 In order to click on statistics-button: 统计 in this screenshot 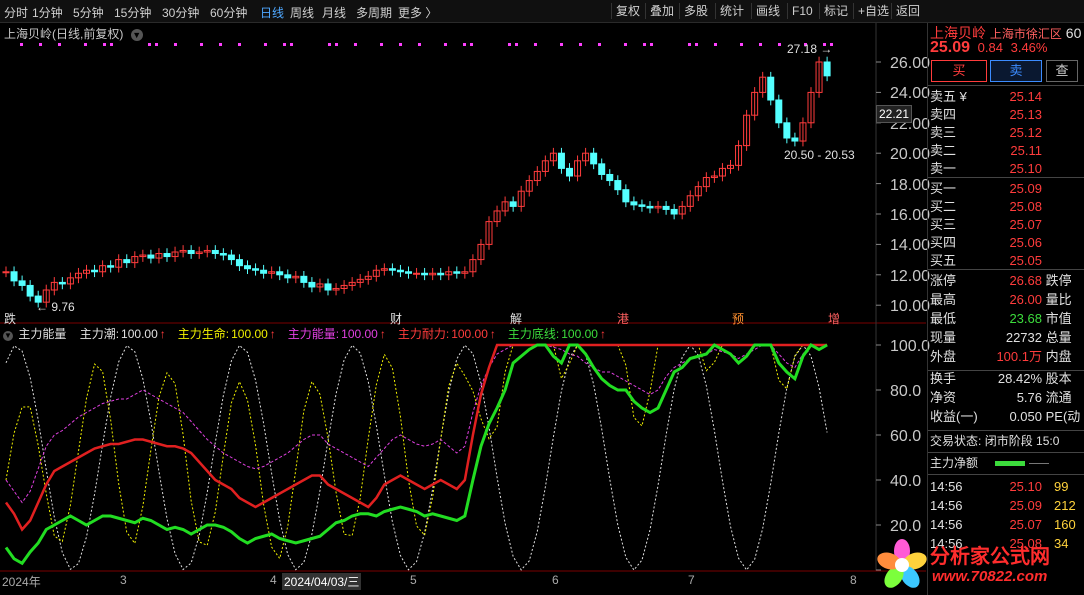, I will do `click(731, 11)`.